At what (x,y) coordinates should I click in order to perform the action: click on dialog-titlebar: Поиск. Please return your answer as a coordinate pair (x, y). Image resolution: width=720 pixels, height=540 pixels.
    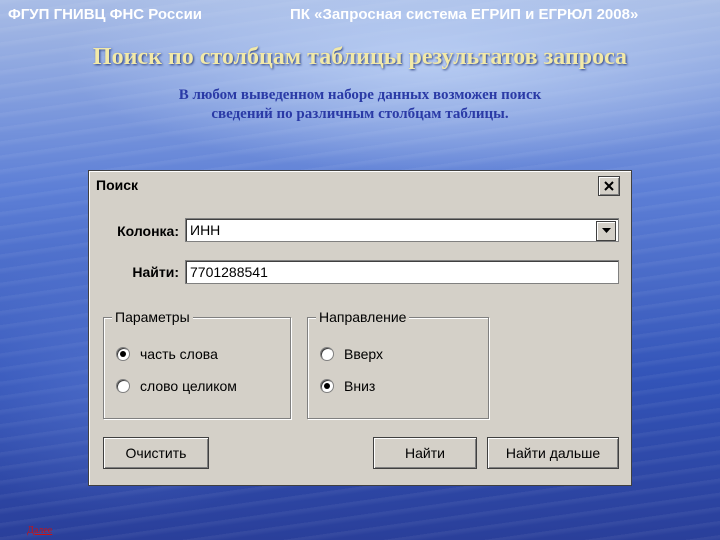
    Looking at the image, I should click on (359, 185).